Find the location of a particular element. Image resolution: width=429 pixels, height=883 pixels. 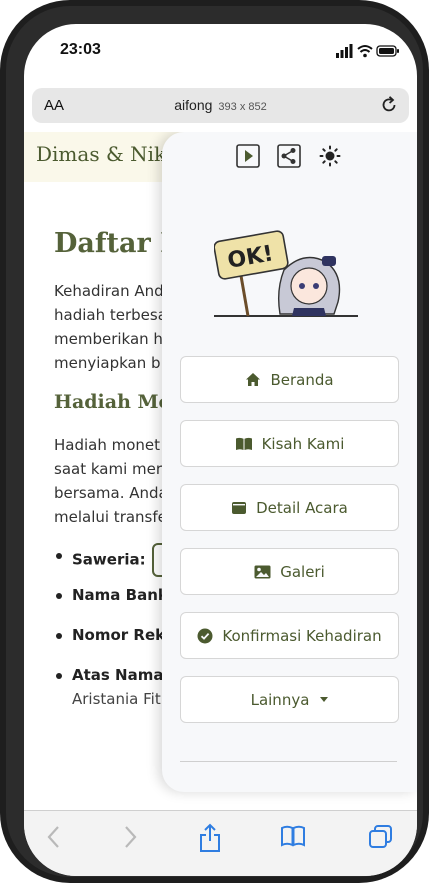

image-icon is located at coordinates (262, 571).